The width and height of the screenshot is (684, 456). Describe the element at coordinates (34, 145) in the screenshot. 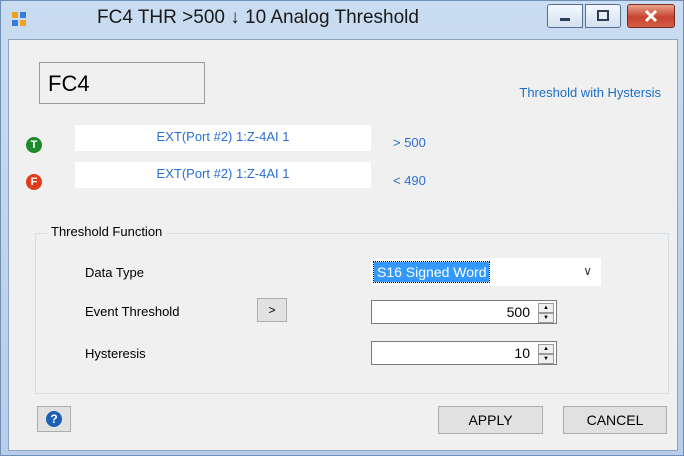

I see `true-status-icon: T` at that location.